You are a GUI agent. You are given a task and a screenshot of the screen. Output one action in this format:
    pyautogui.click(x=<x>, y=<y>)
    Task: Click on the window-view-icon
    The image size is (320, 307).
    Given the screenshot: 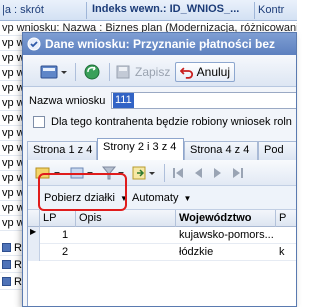 What is the action you would take?
    pyautogui.click(x=53, y=72)
    